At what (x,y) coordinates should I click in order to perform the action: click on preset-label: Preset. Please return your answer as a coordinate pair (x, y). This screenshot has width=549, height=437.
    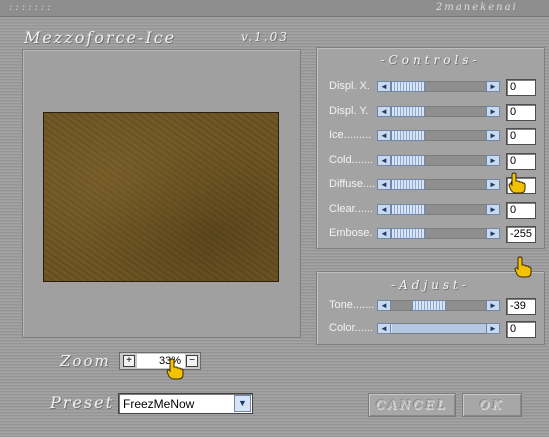
    Looking at the image, I should click on (82, 402).